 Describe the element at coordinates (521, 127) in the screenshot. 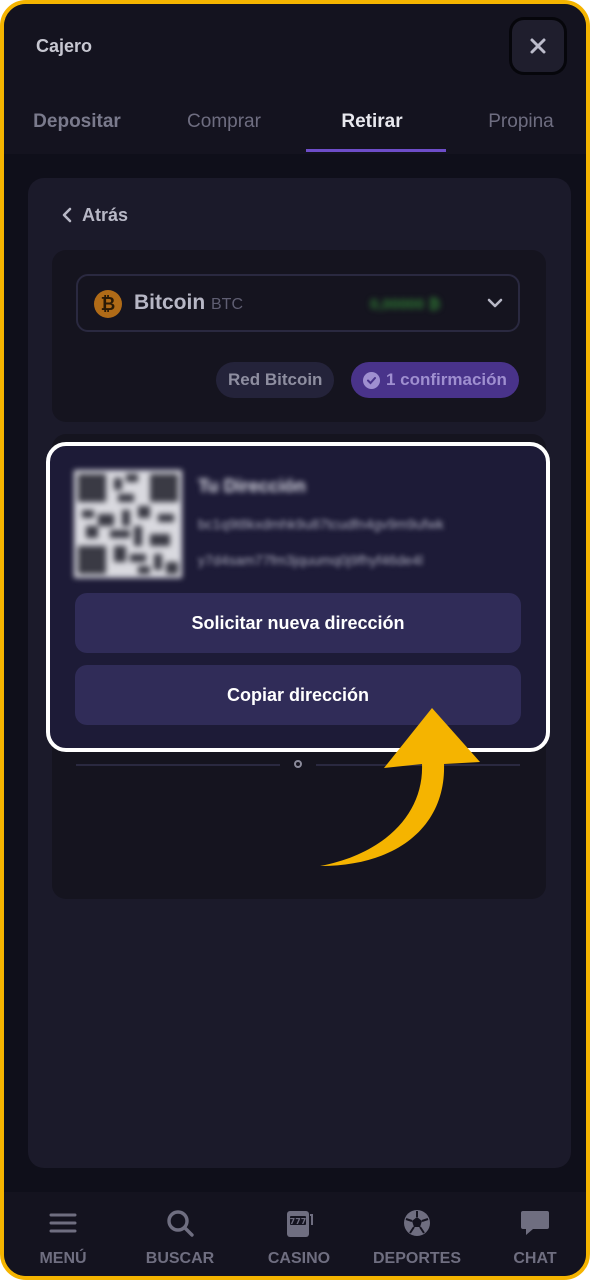

I see `tab-propina: Propina` at that location.